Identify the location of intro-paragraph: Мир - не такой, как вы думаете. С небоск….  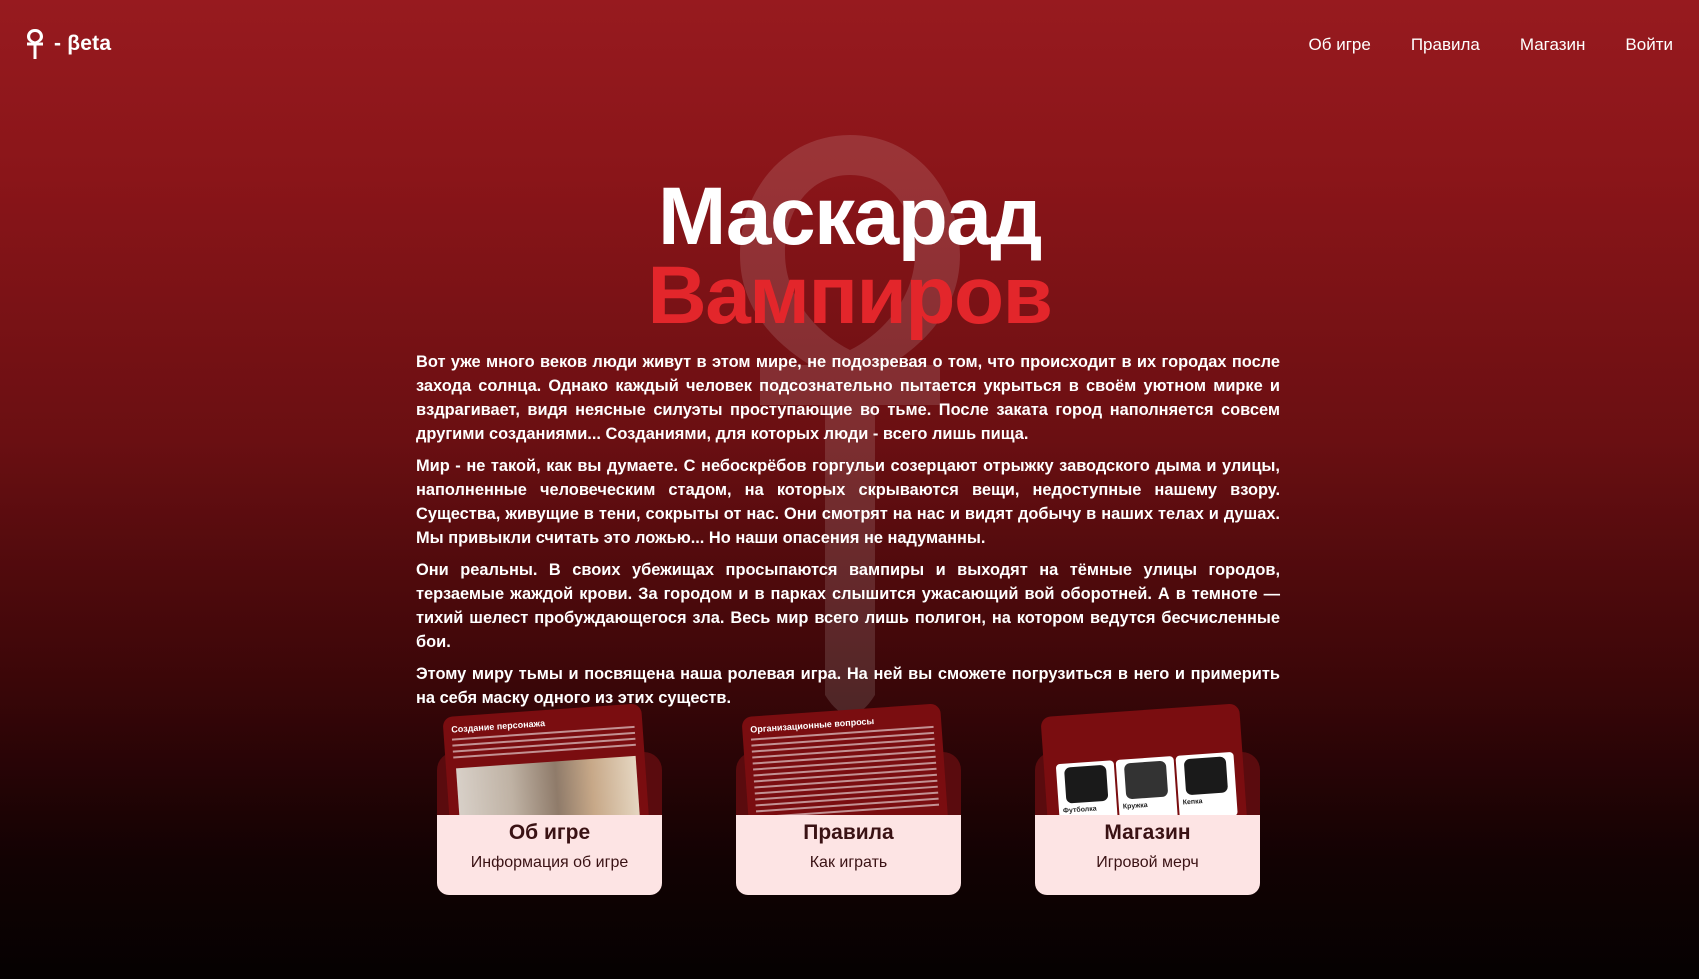
(848, 502).